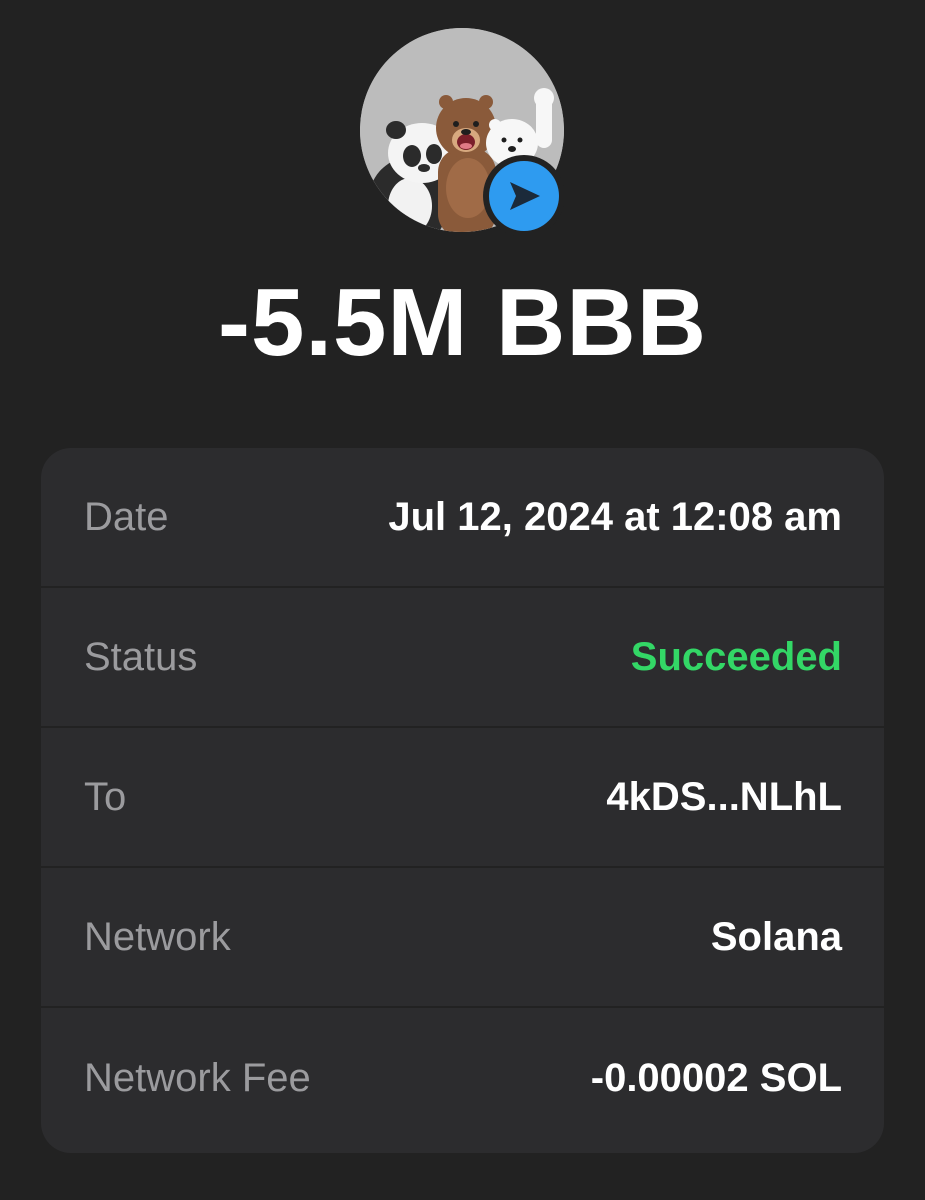 The image size is (925, 1200). Describe the element at coordinates (463, 132) in the screenshot. I see `token-avatar` at that location.